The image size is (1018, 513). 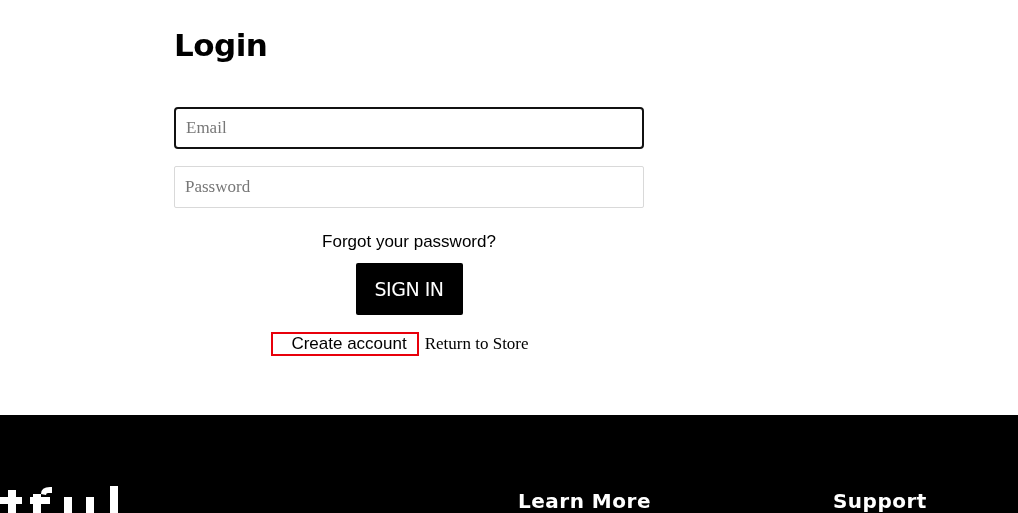 What do you see at coordinates (584, 501) in the screenshot?
I see `footer-heading: Learn More` at bounding box center [584, 501].